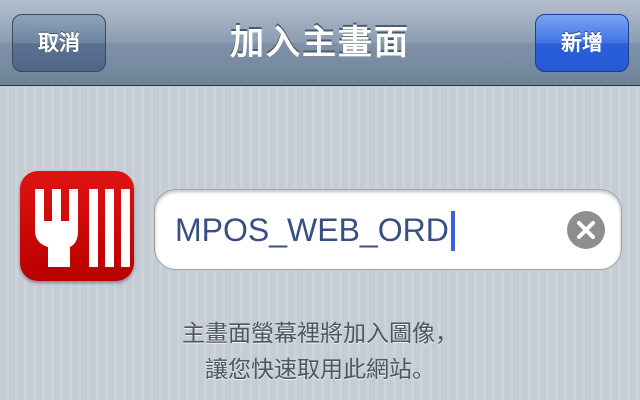 The width and height of the screenshot is (640, 400). Describe the element at coordinates (82, 228) in the screenshot. I see `fork-icon` at that location.